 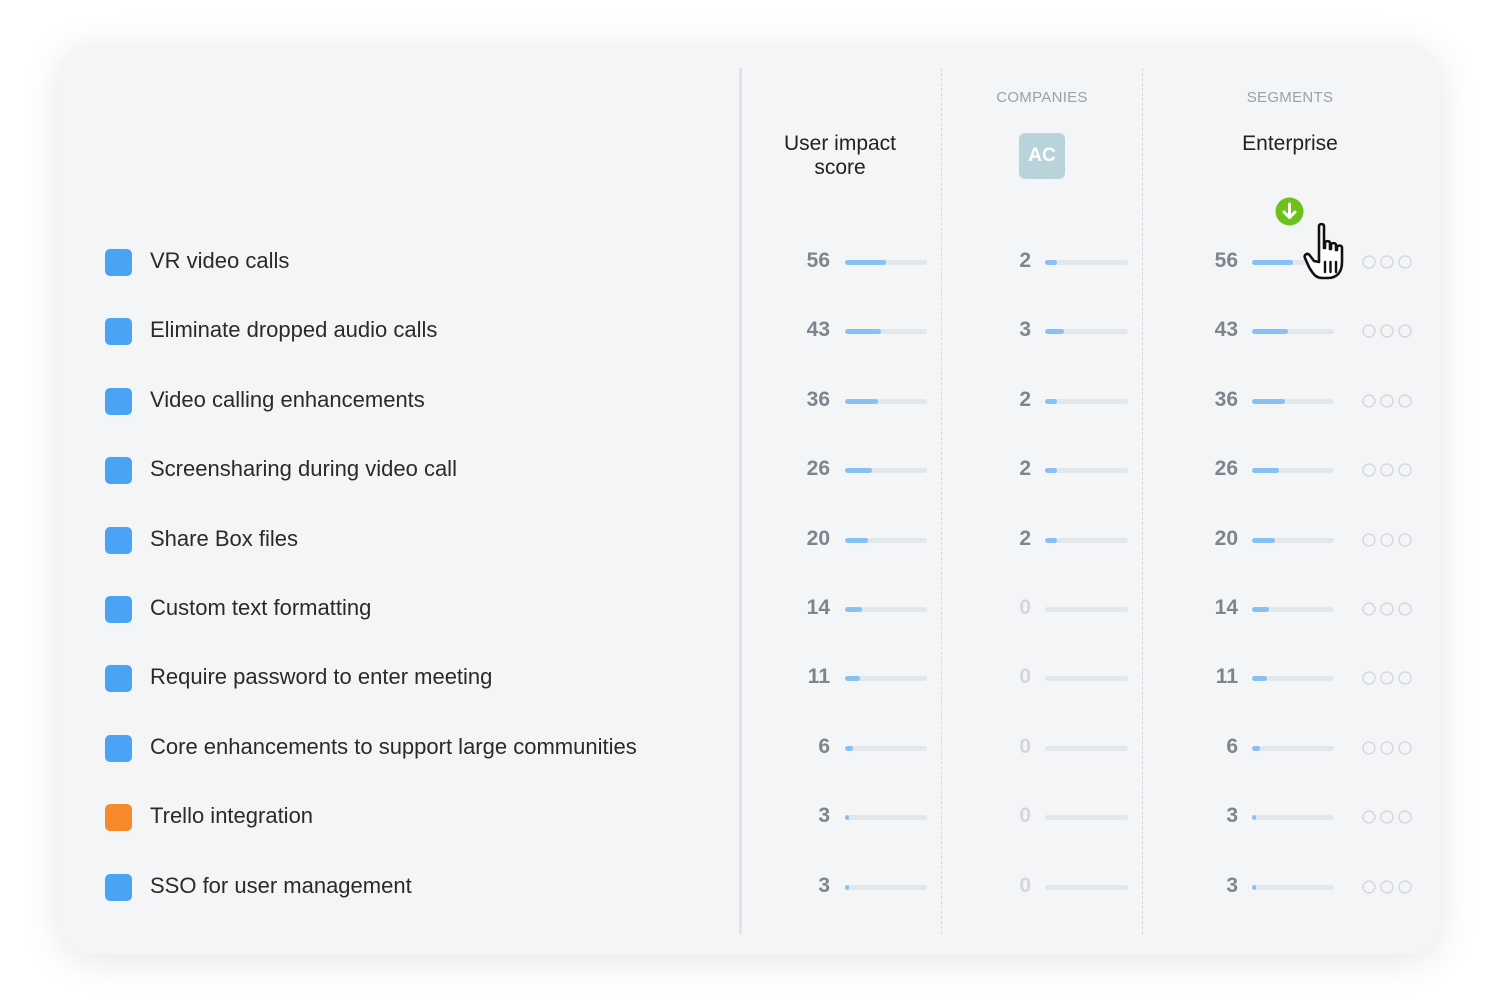 I want to click on header-segments-group: SEGMENTS, so click(x=1290, y=97).